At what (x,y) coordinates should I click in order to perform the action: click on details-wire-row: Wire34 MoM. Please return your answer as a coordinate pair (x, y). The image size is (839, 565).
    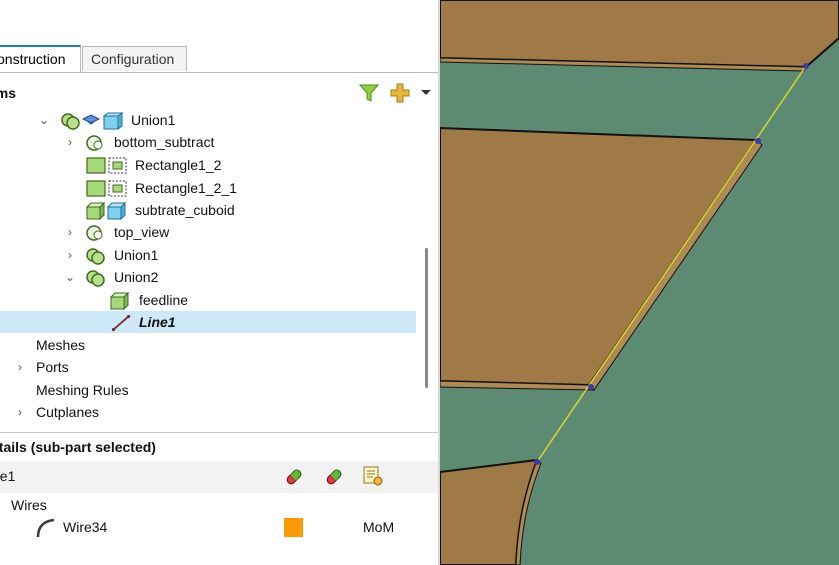
    Looking at the image, I should click on (219, 527).